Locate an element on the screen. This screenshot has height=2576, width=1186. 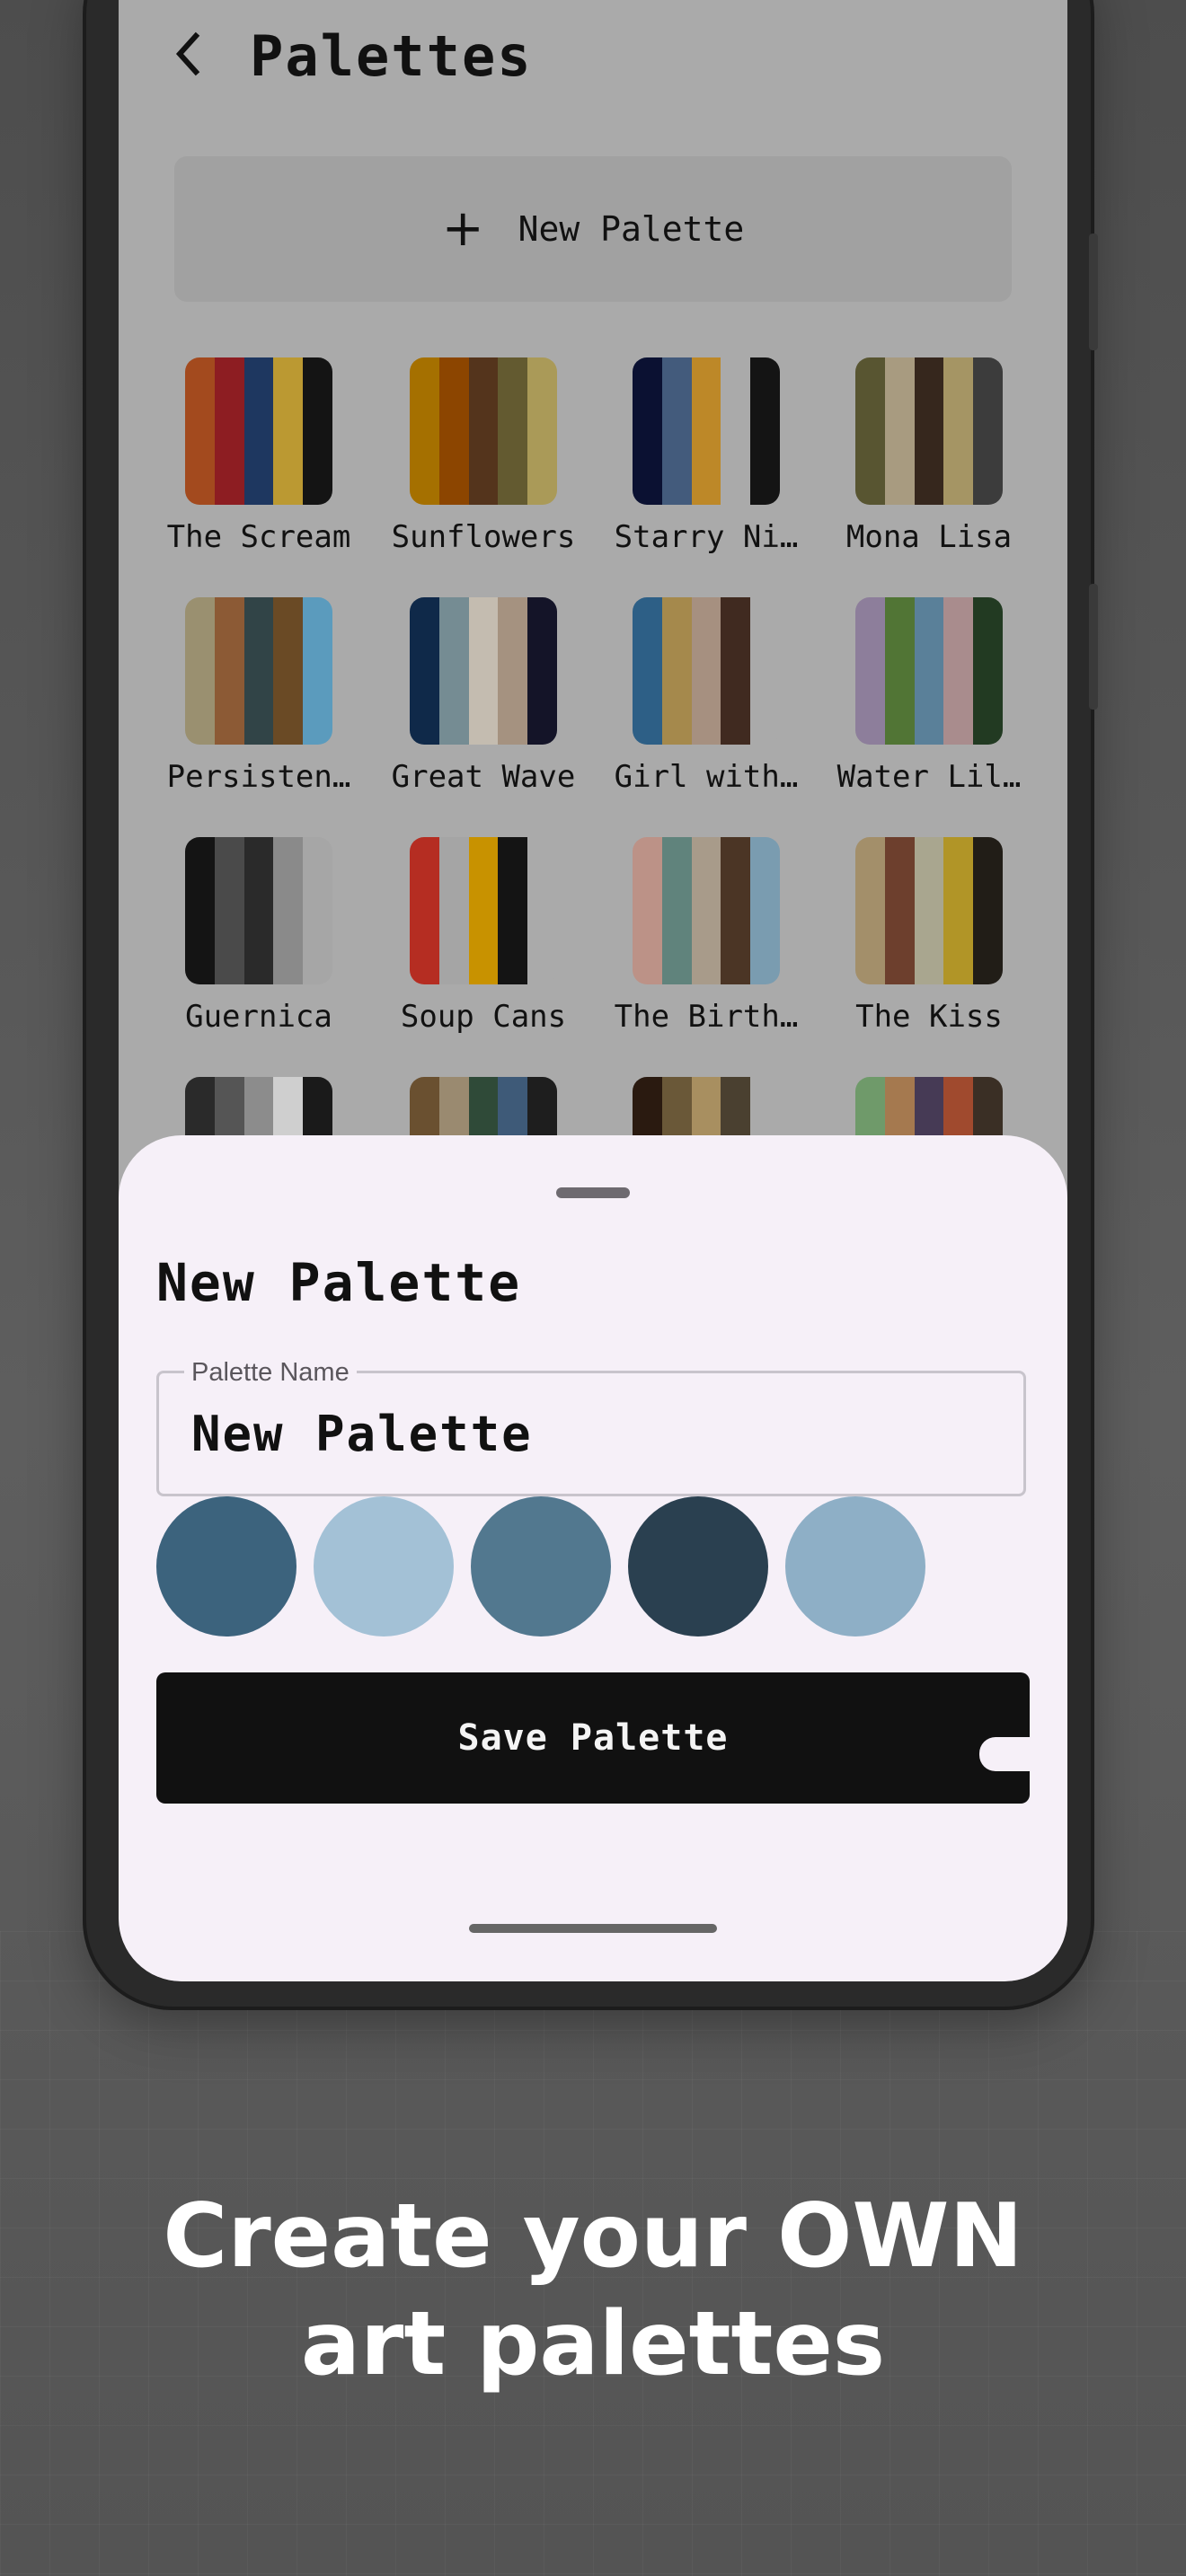
page-title: Palettes is located at coordinates (391, 56).